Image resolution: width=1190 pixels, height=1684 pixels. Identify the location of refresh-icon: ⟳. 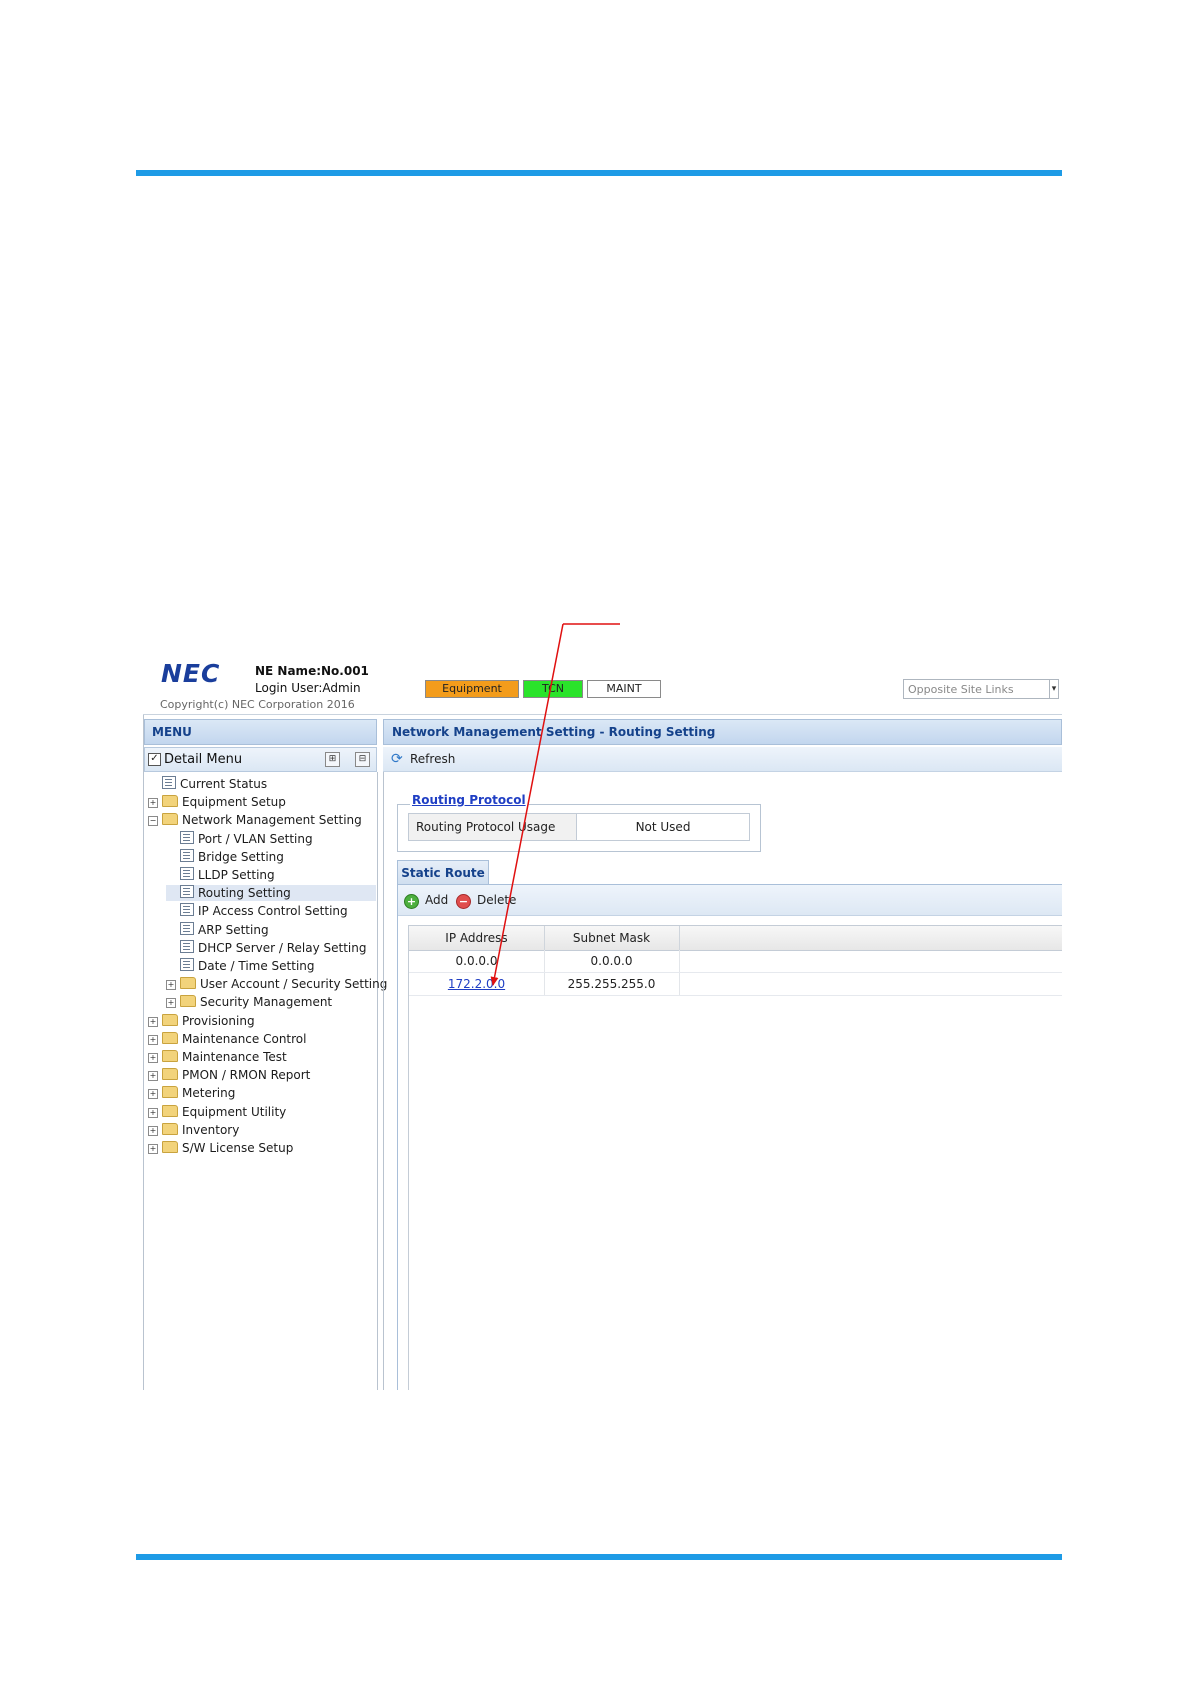
(397, 759).